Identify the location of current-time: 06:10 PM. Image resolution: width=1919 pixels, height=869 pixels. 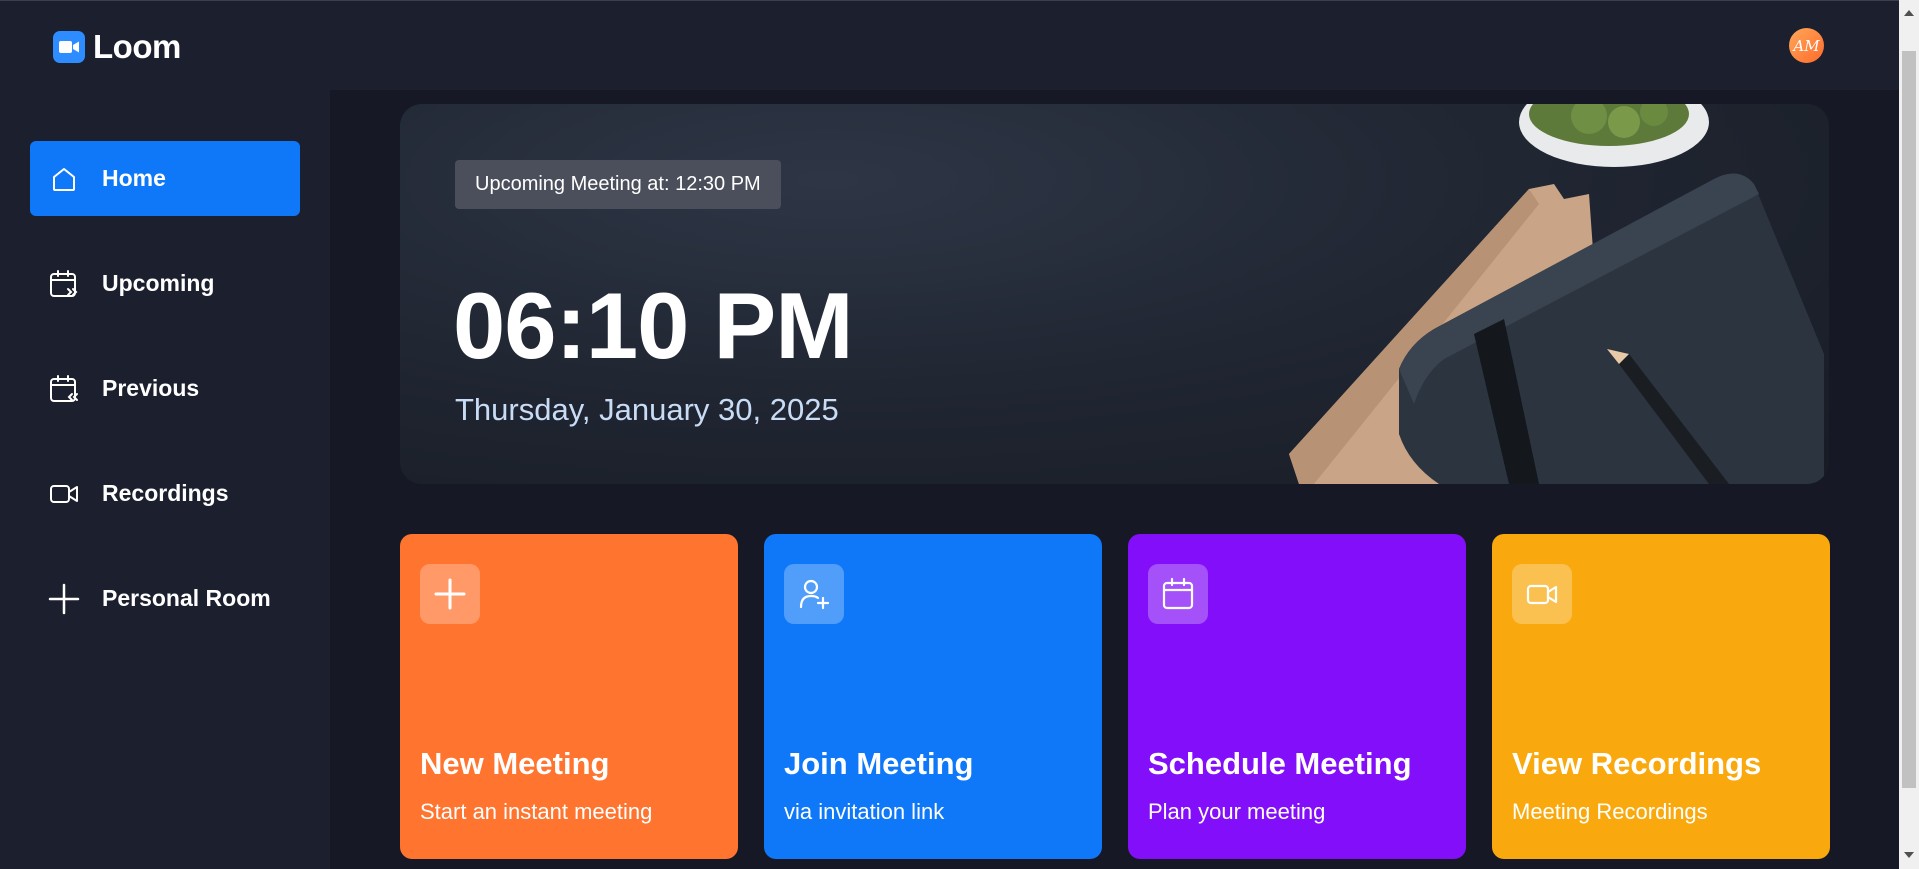
(653, 325).